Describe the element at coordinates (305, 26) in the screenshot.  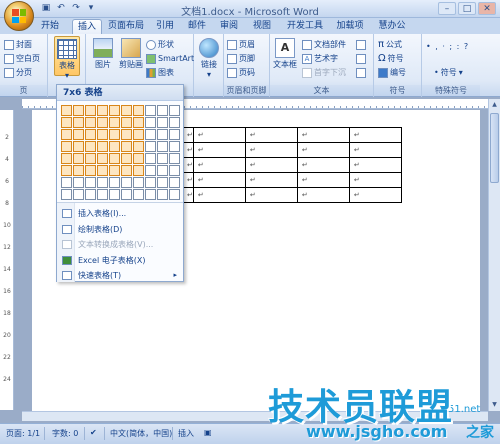
I see `tab-7: 开发工具` at that location.